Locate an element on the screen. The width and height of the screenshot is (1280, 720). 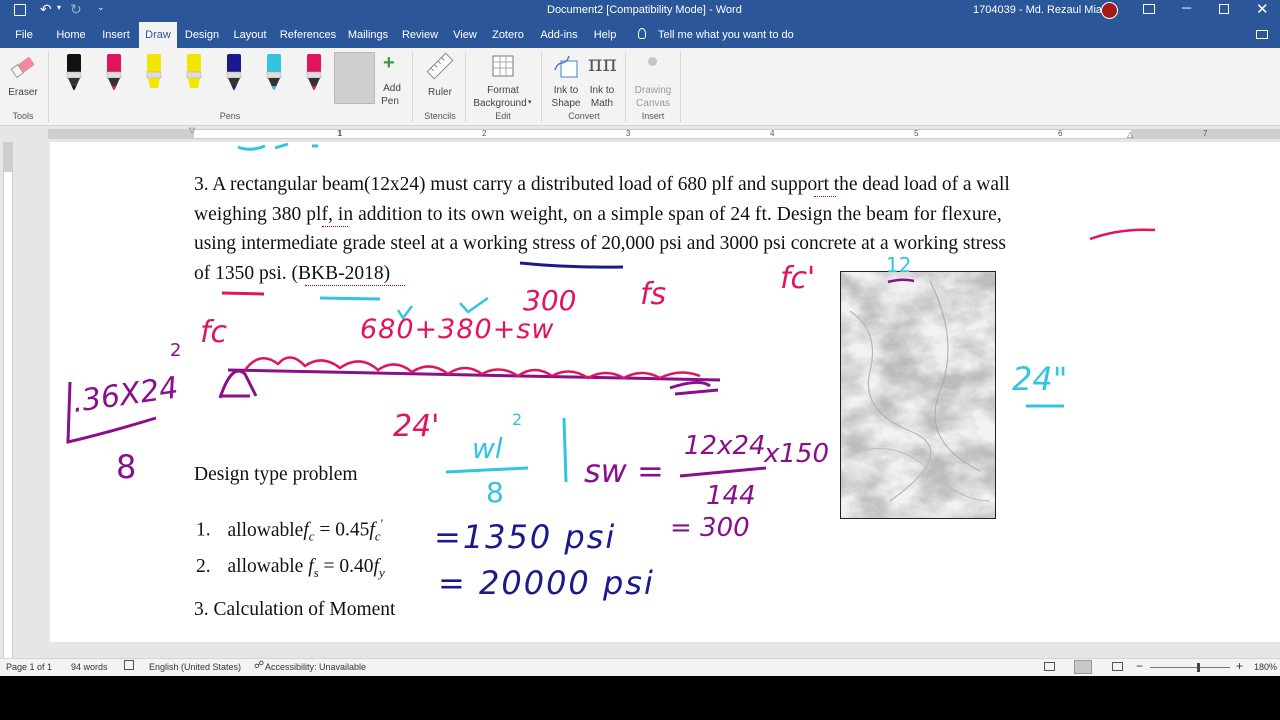
ink-support-left is located at coordinates (238, 384).